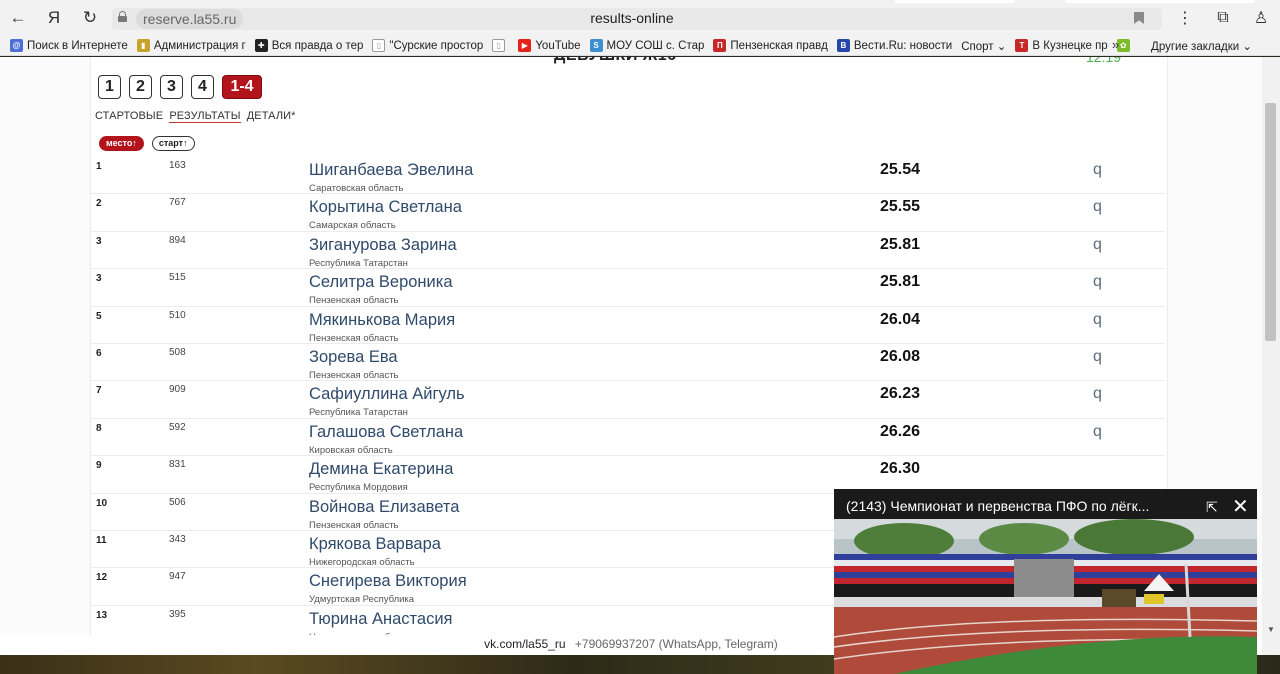 The width and height of the screenshot is (1280, 674). I want to click on bookmark-item: @ Поиск в Интернете, so click(69, 45).